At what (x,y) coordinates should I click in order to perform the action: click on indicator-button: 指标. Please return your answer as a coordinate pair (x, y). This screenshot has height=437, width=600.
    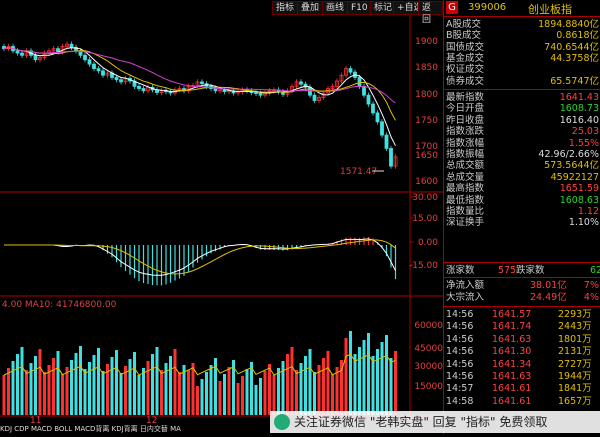
    Looking at the image, I should click on (285, 8).